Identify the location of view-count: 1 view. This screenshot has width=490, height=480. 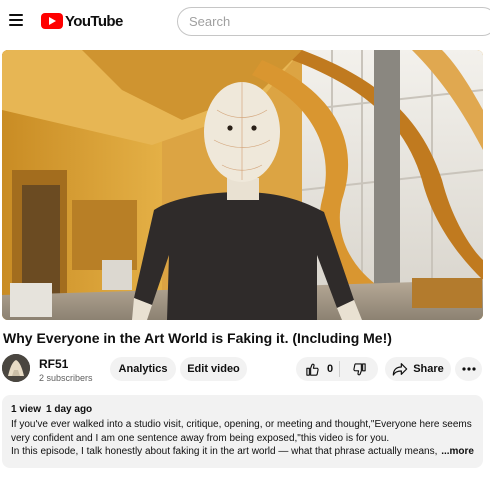
(26, 409).